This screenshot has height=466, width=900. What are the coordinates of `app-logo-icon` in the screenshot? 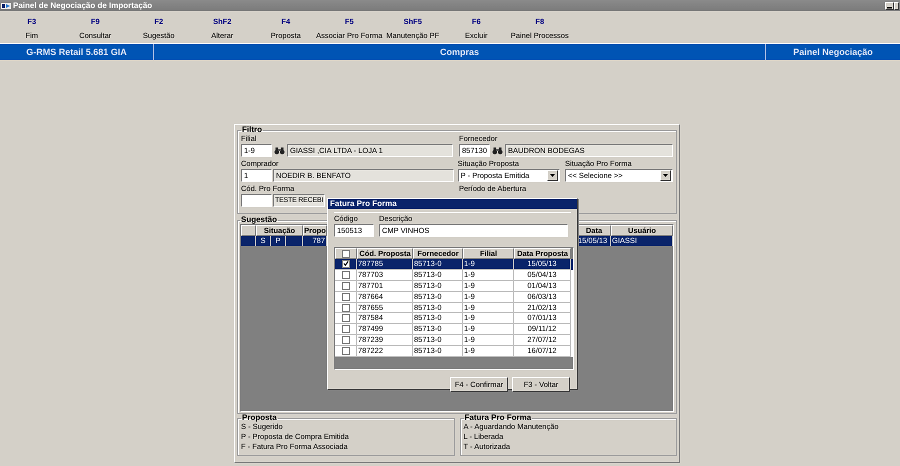 It's located at (6, 6).